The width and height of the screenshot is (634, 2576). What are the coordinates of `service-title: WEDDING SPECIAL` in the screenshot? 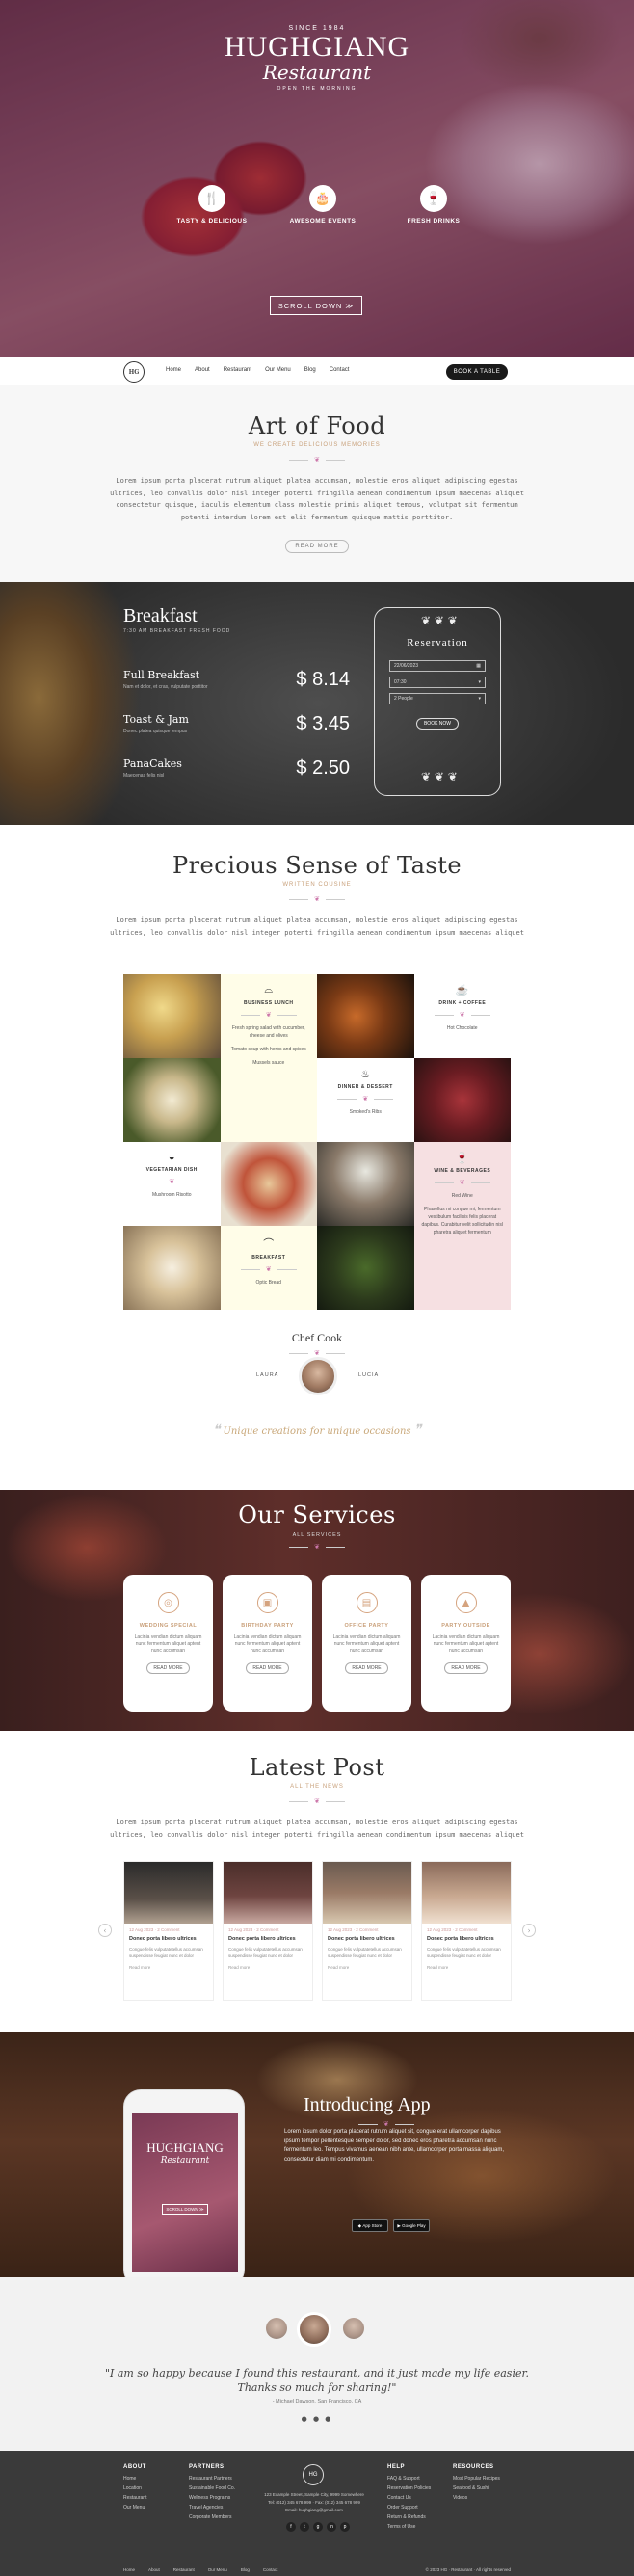 It's located at (168, 1626).